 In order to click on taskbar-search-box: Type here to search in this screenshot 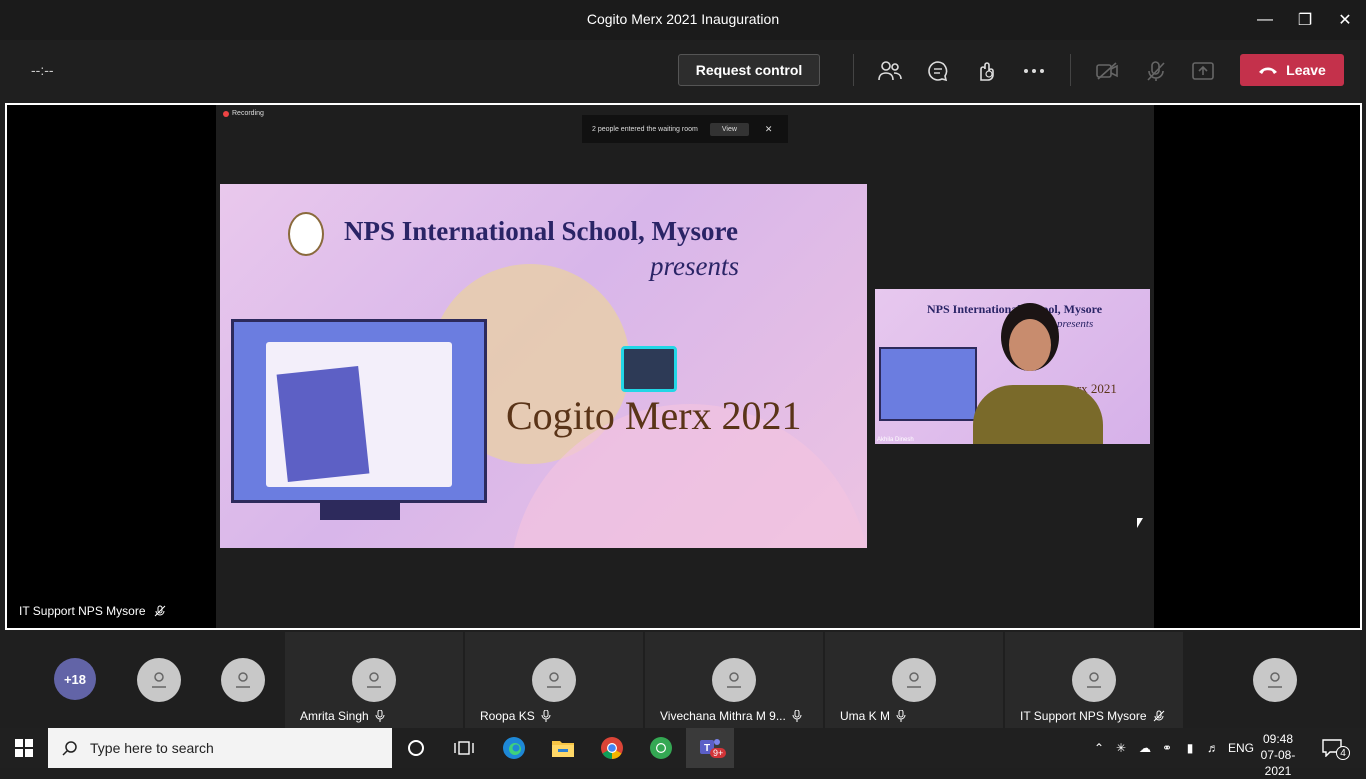, I will do `click(220, 748)`.